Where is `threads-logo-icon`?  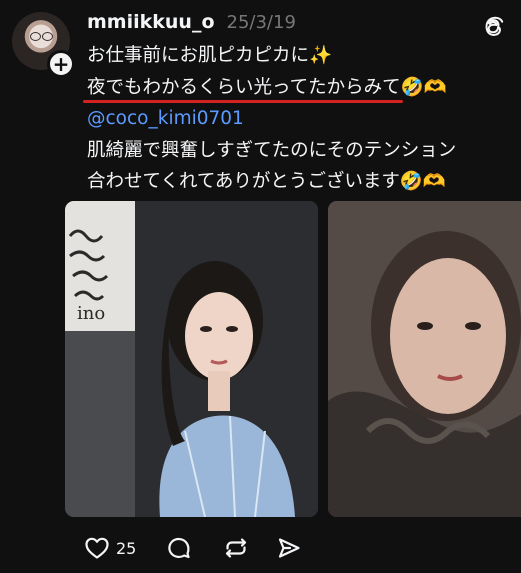 threads-logo-icon is located at coordinates (493, 26).